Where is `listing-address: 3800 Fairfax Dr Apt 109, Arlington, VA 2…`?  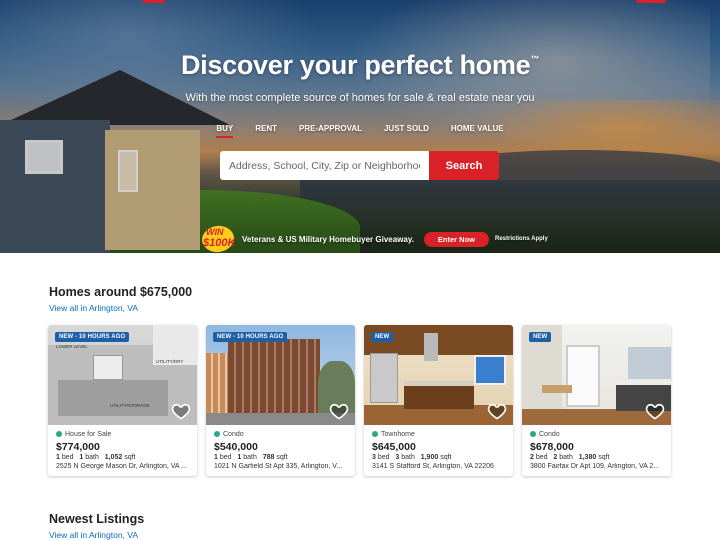 listing-address: 3800 Fairfax Dr Apt 109, Arlington, VA 2… is located at coordinates (595, 466).